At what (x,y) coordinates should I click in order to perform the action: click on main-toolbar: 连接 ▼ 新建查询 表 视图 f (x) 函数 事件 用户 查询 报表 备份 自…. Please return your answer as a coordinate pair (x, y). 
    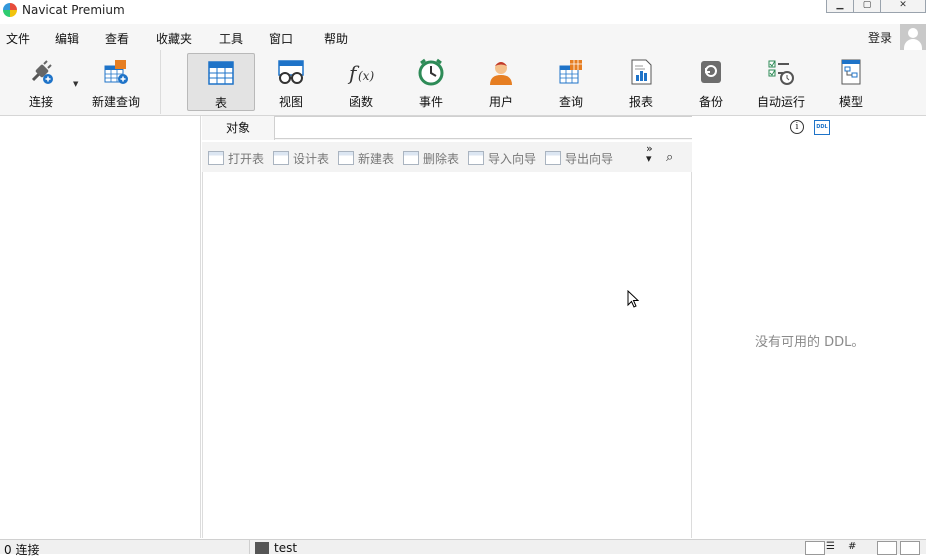
    Looking at the image, I should click on (463, 83).